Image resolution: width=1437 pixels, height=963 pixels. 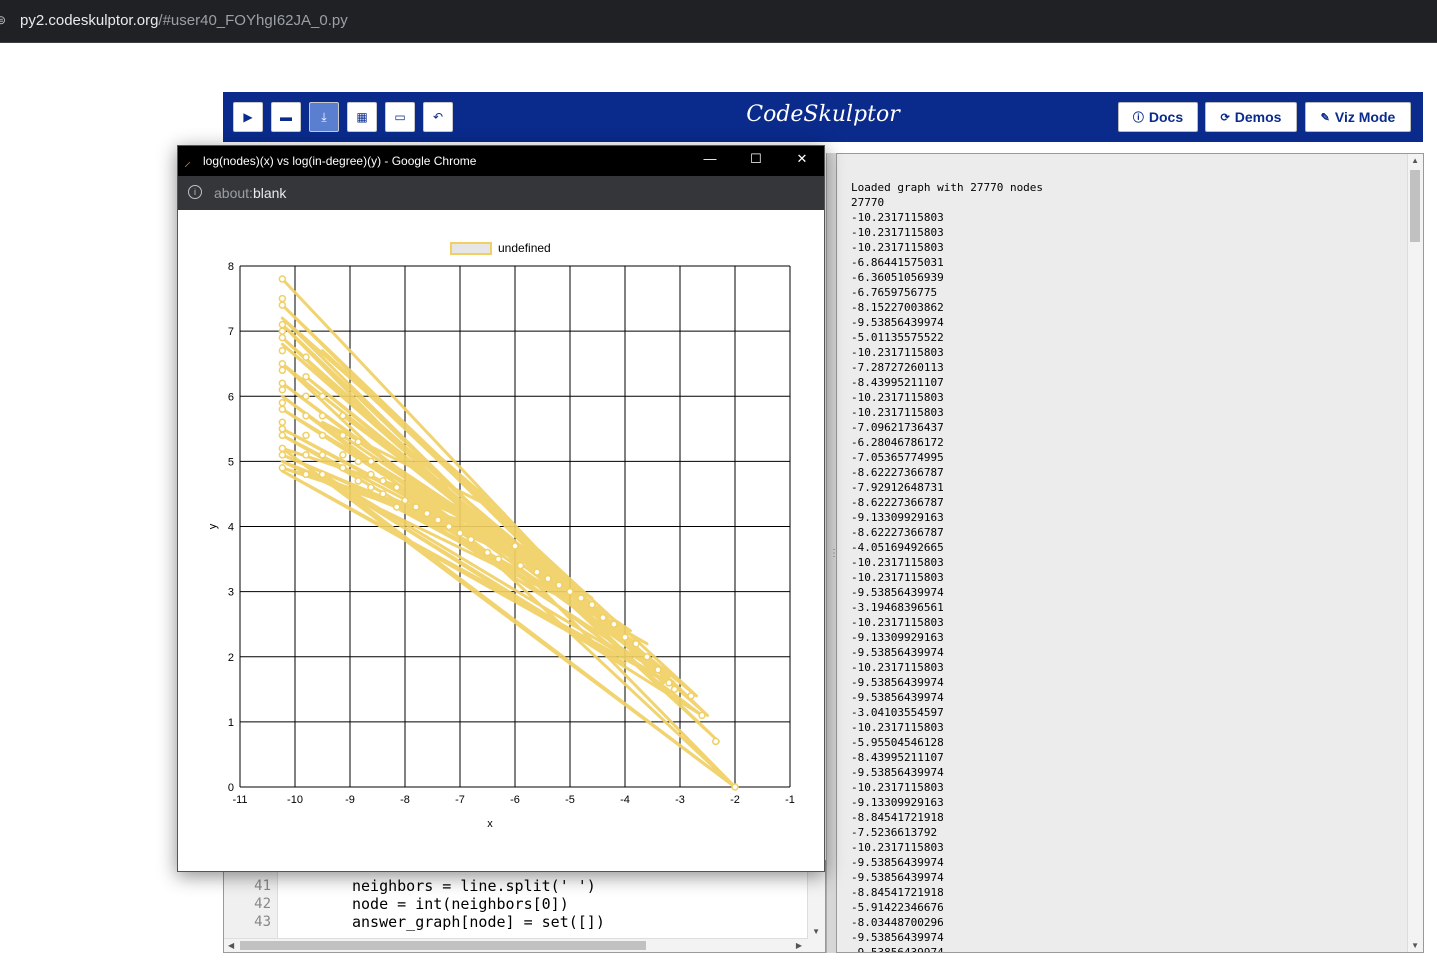 What do you see at coordinates (295, 800) in the screenshot?
I see `x-tick-label: -10` at bounding box center [295, 800].